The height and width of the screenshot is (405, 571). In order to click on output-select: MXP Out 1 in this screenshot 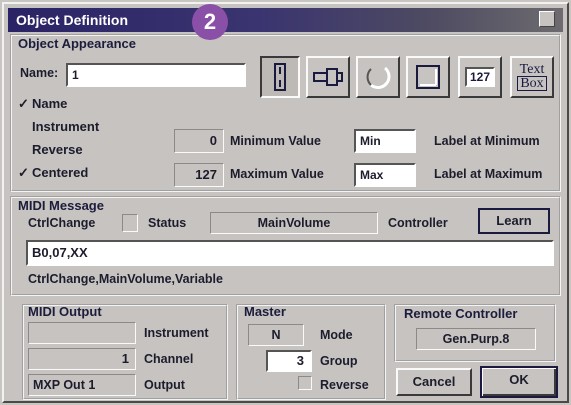, I will do `click(82, 385)`.